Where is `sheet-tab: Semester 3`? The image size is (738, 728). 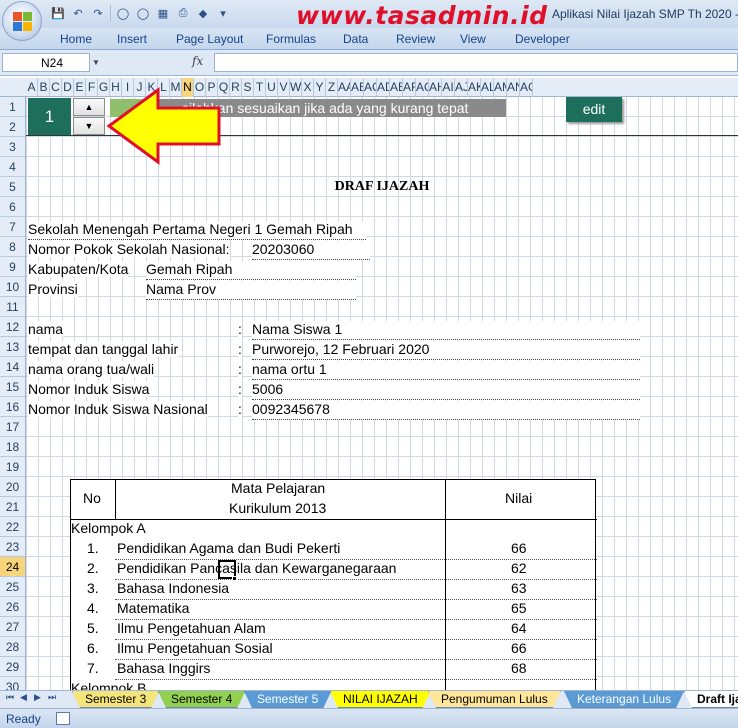 sheet-tab: Semester 3 is located at coordinates (115, 699).